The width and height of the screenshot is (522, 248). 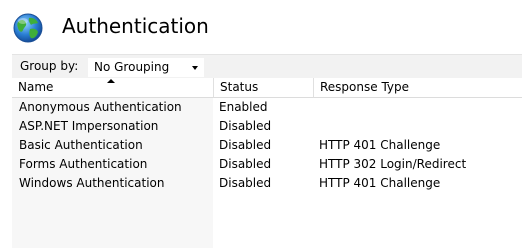 What do you see at coordinates (365, 87) in the screenshot?
I see `column-header-response-type-label: Response Type` at bounding box center [365, 87].